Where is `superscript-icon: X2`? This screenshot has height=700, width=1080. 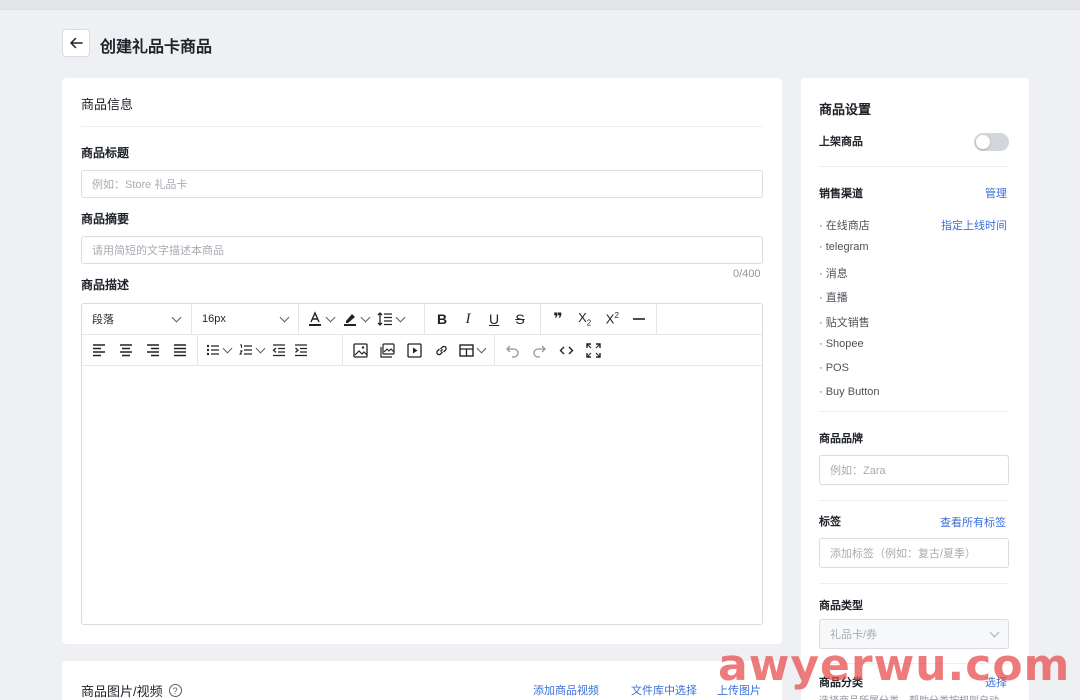
superscript-icon: X2 is located at coordinates (612, 319).